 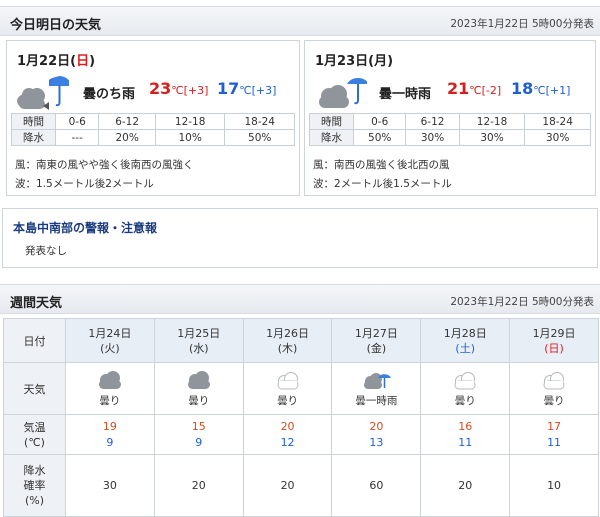 What do you see at coordinates (198, 434) in the screenshot?
I see `weekly-temp-cell: 15 9` at bounding box center [198, 434].